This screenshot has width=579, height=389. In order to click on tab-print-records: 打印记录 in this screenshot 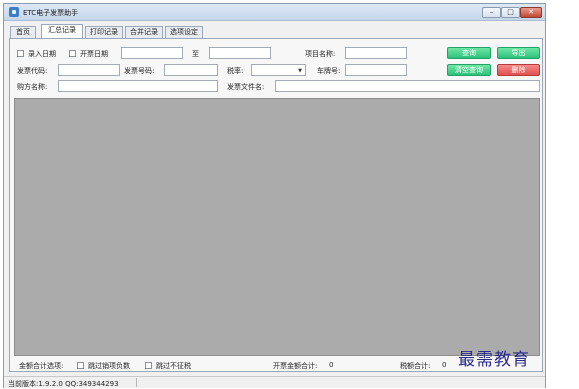, I will do `click(104, 32)`.